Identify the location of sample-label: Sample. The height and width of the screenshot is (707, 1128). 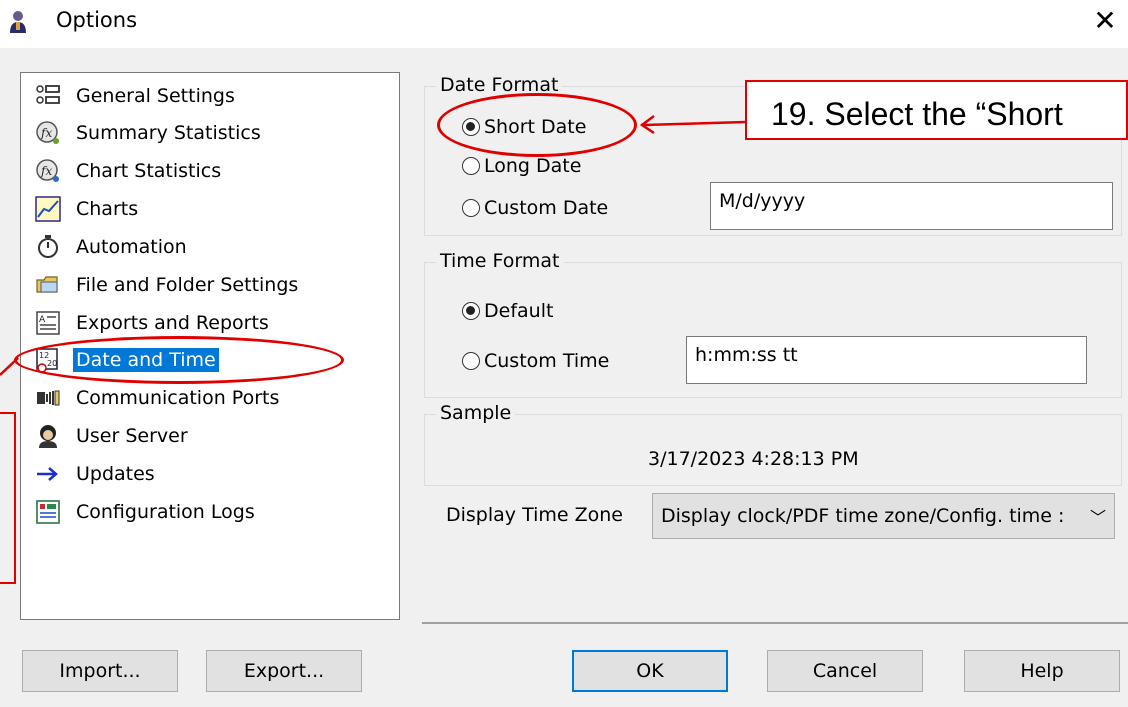
(476, 413).